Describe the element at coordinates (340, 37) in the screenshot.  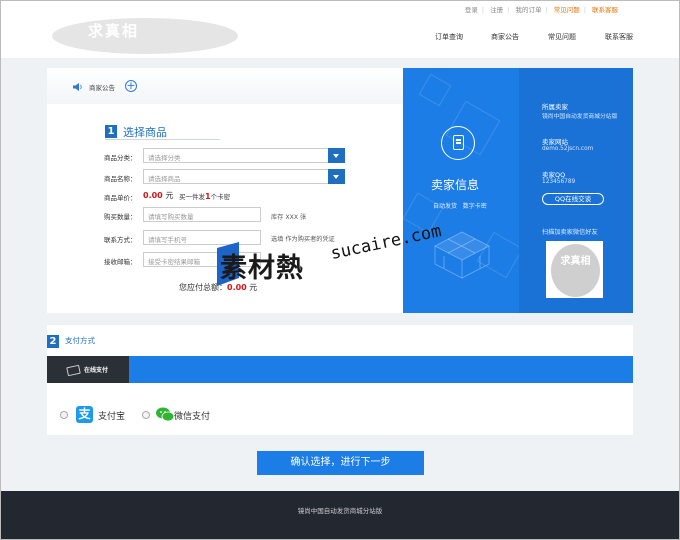
I see `header: 求真相 订单查询 商家公告 常见问题 联系客服` at that location.